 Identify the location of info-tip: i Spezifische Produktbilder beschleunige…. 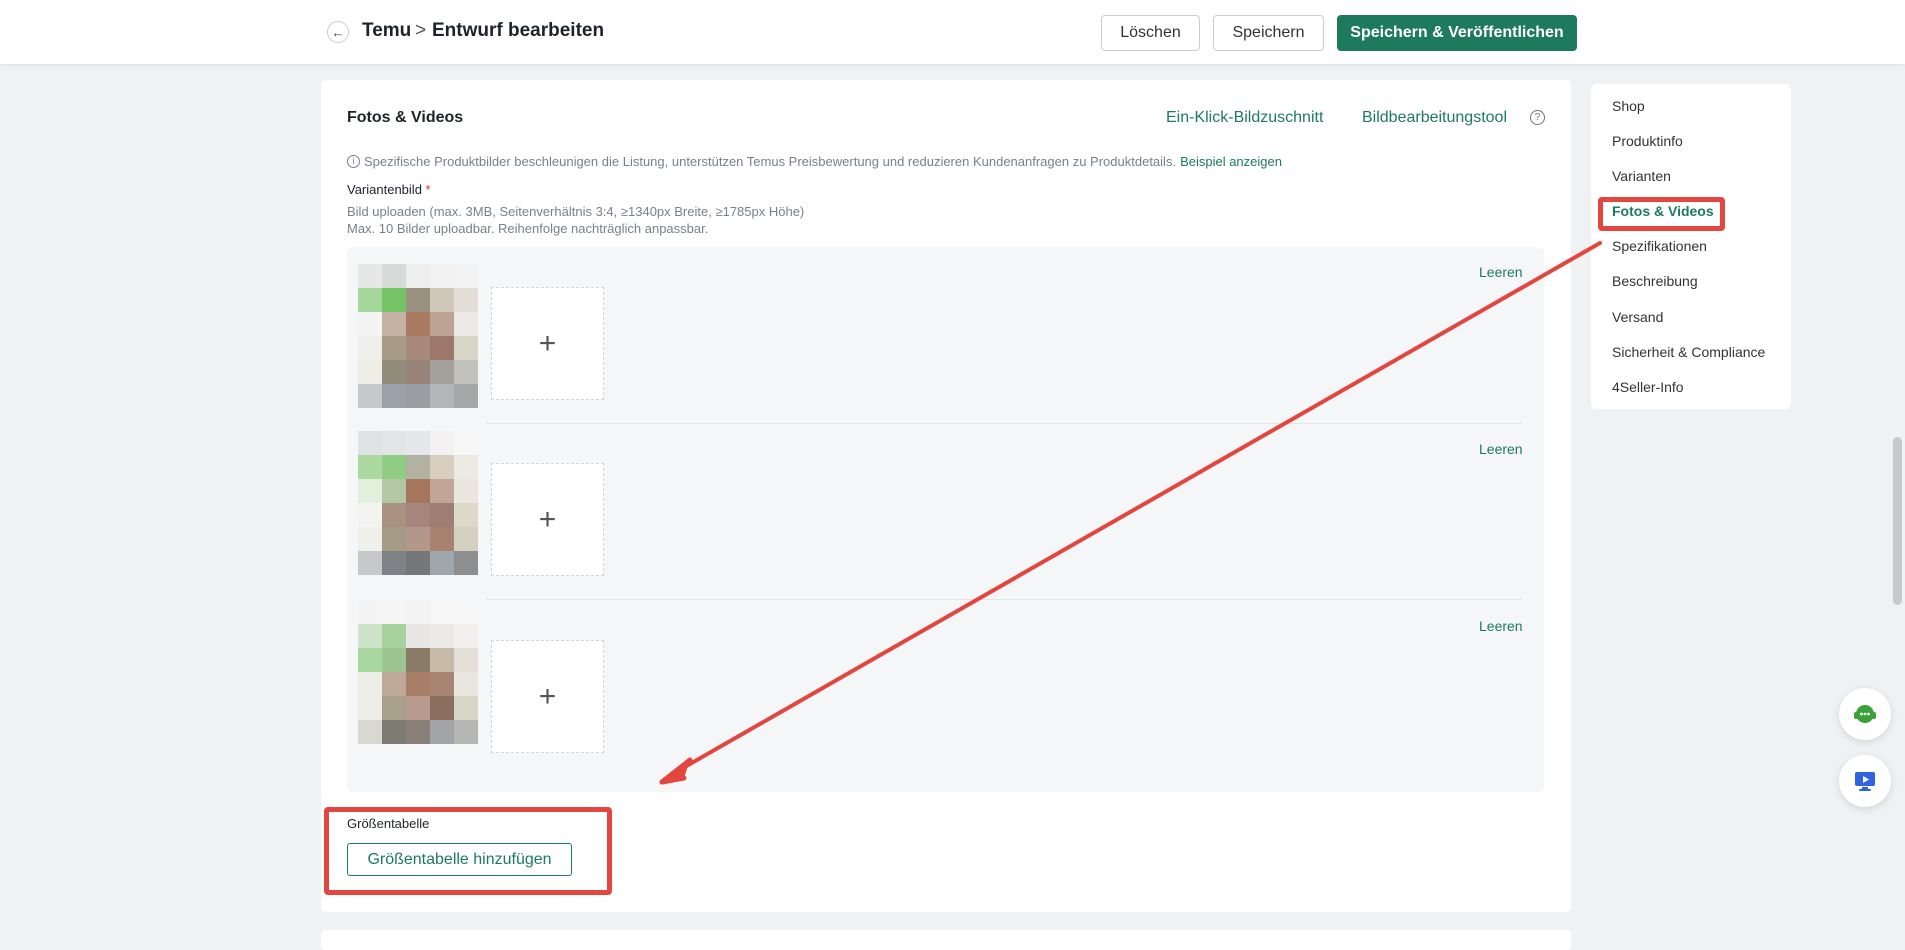
(814, 161).